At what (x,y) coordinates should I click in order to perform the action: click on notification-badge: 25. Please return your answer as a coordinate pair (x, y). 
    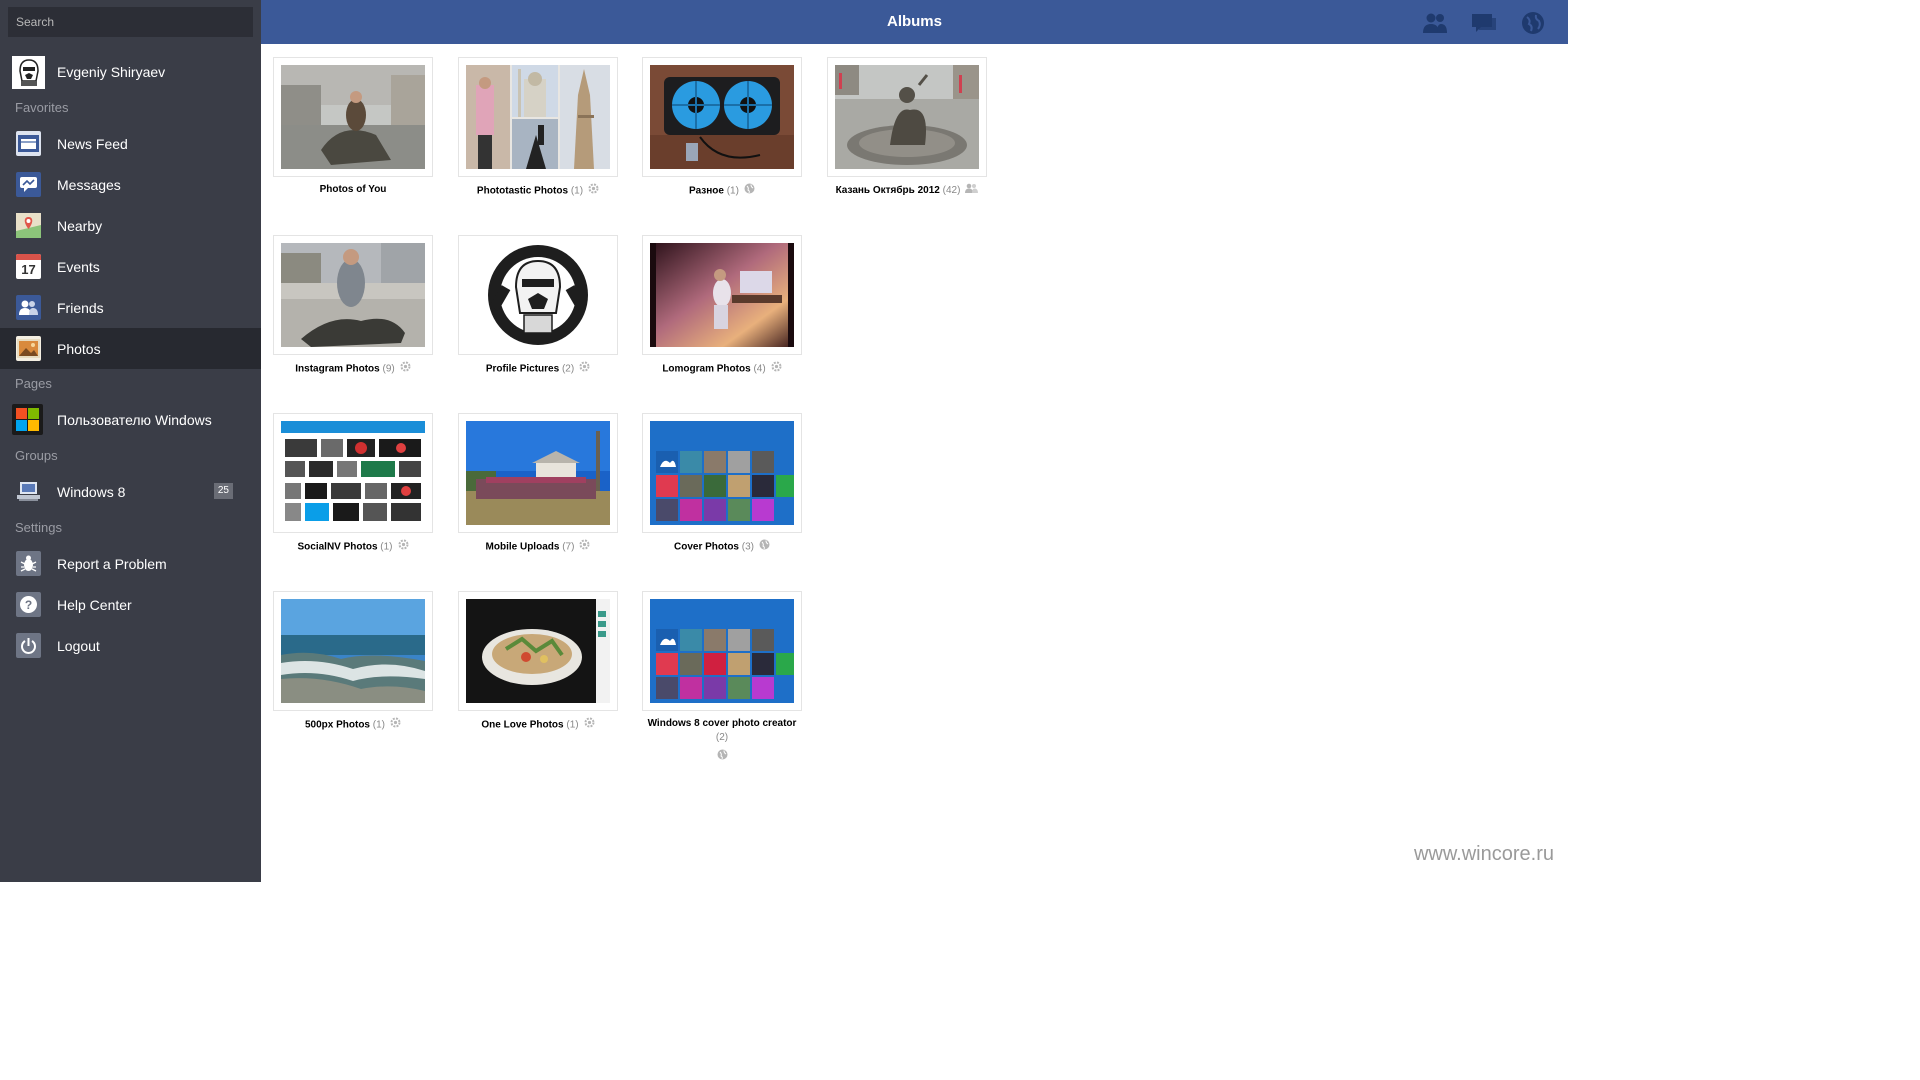
    Looking at the image, I should click on (223, 491).